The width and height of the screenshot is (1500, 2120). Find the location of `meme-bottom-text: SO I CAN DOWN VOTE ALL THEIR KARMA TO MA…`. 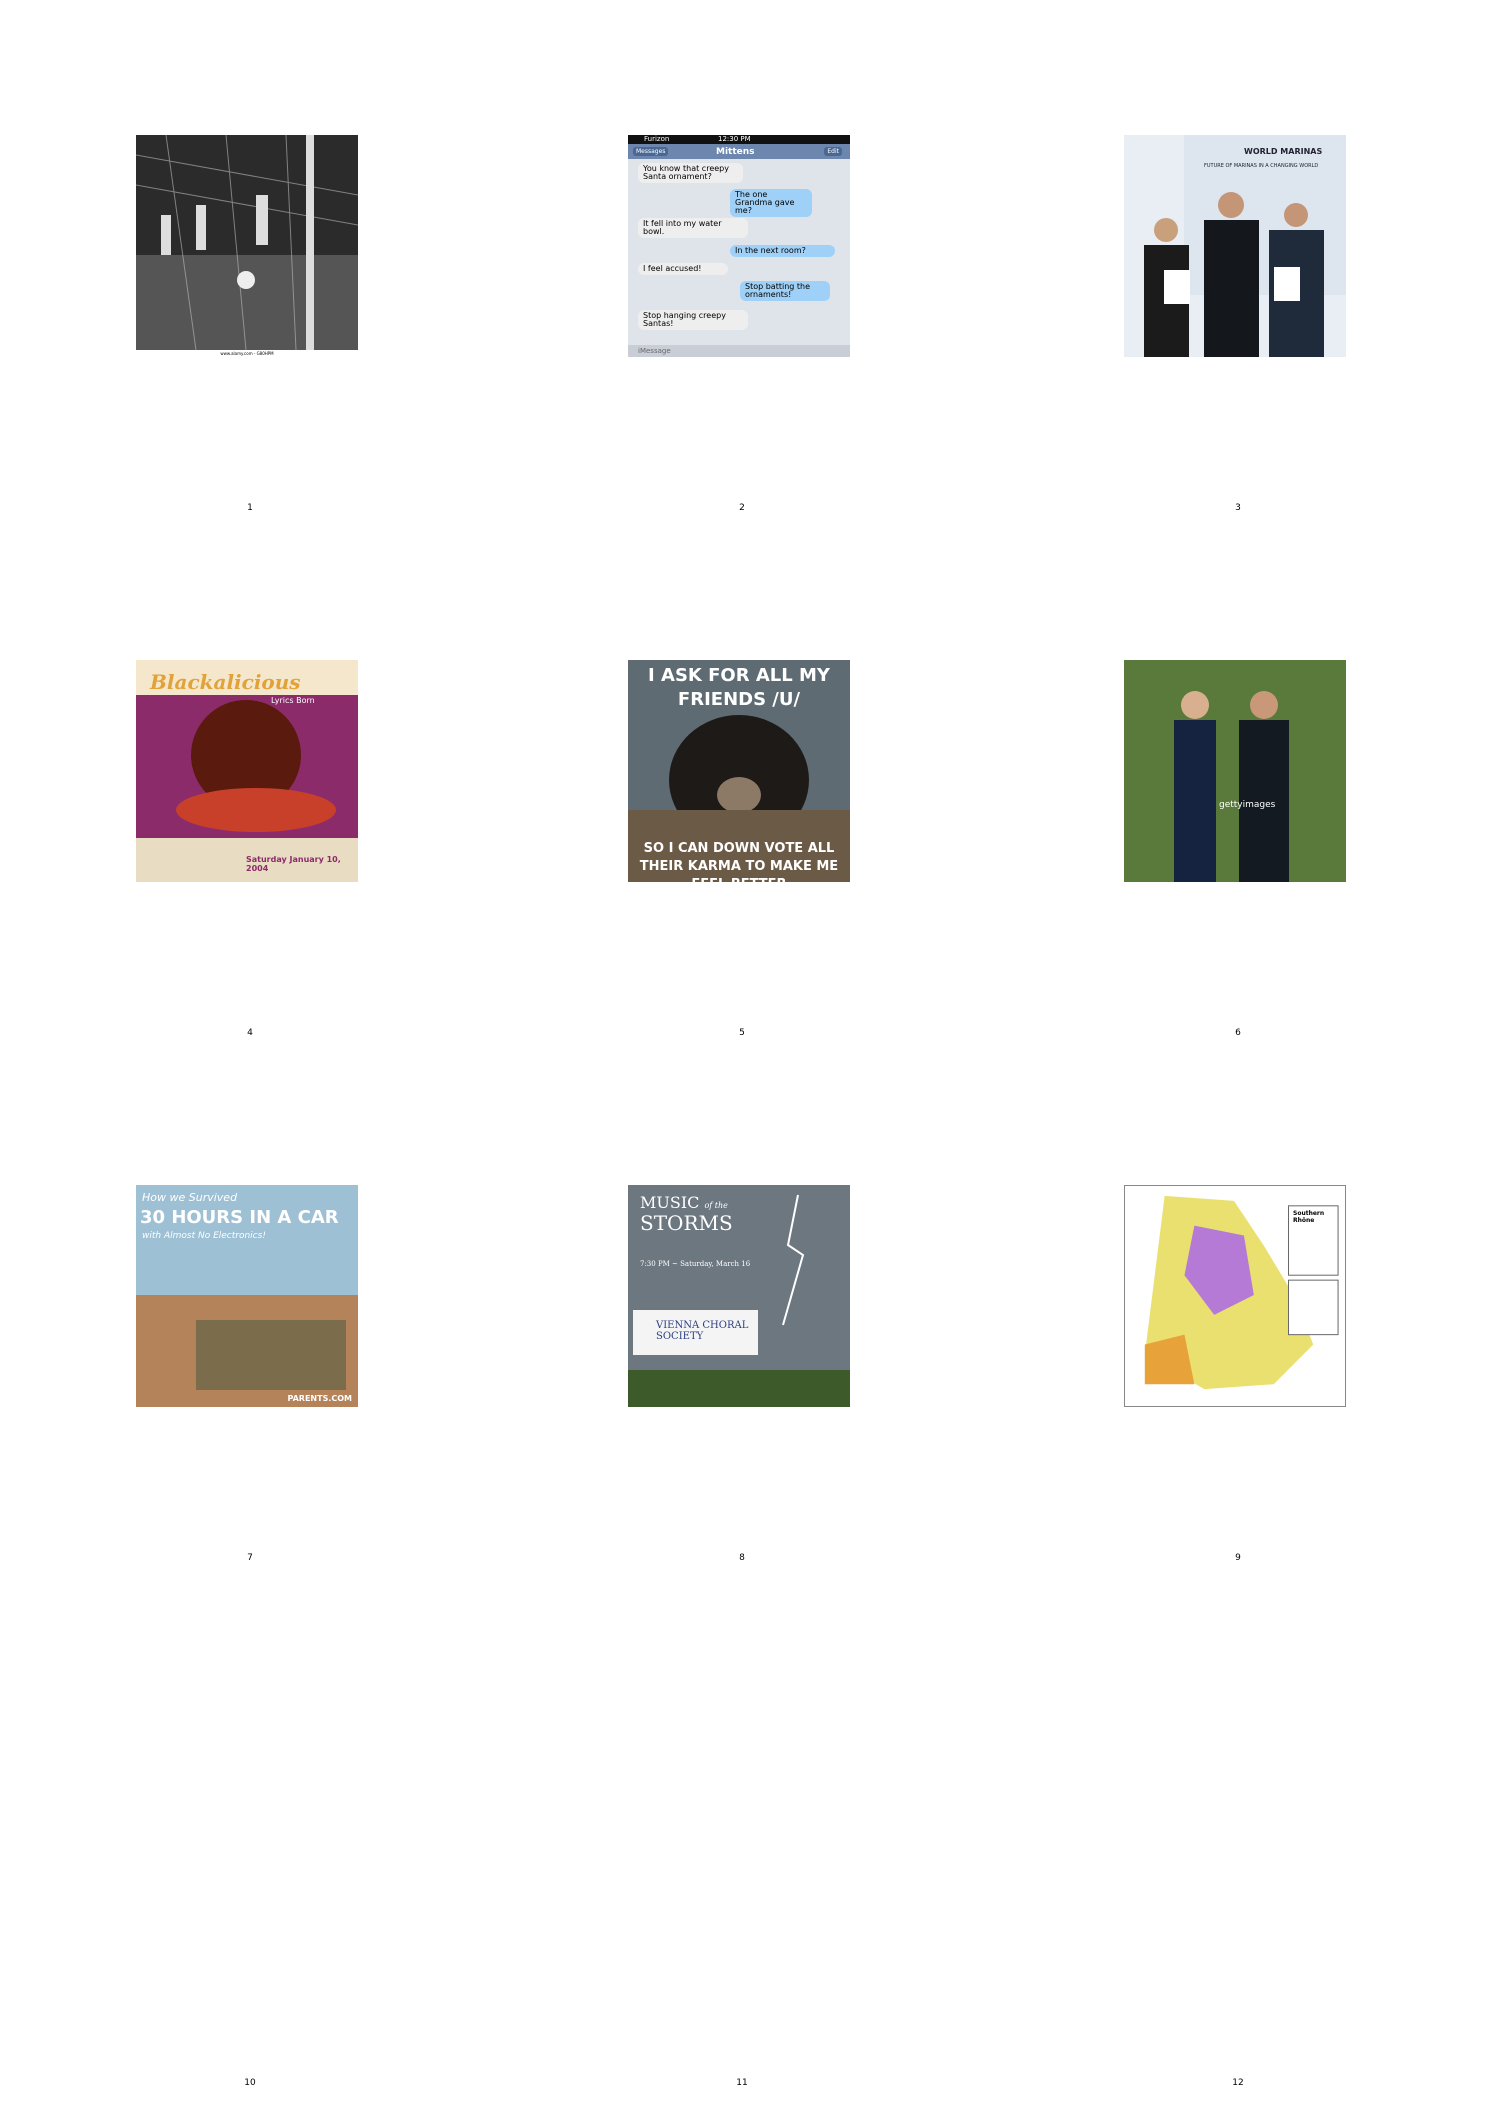

meme-bottom-text: SO I CAN DOWN VOTE ALL THEIR KARMA TO MA… is located at coordinates (739, 861).